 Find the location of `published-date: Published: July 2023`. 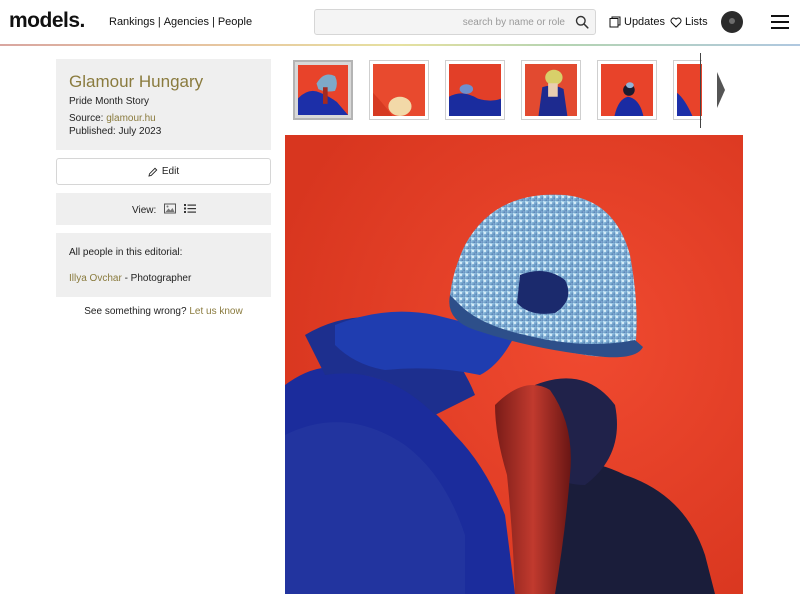

published-date: Published: July 2023 is located at coordinates (115, 131).